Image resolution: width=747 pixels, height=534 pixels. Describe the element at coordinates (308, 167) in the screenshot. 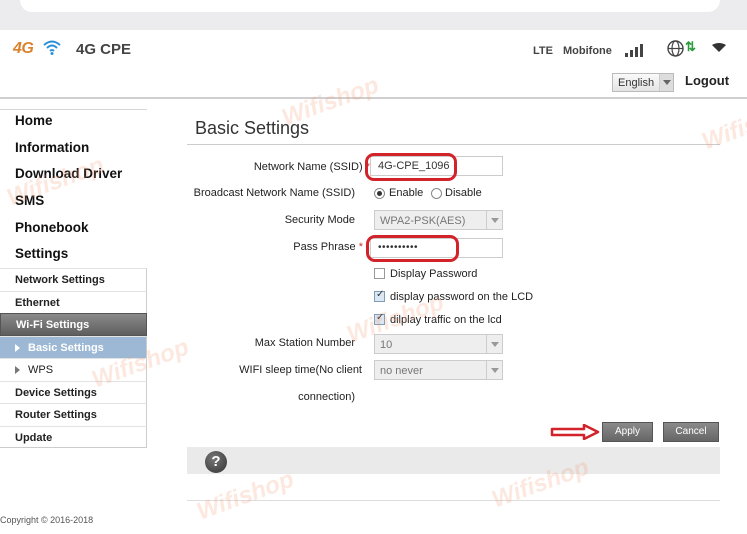

I see `ssid-label-text: Network Name (SSID)` at that location.